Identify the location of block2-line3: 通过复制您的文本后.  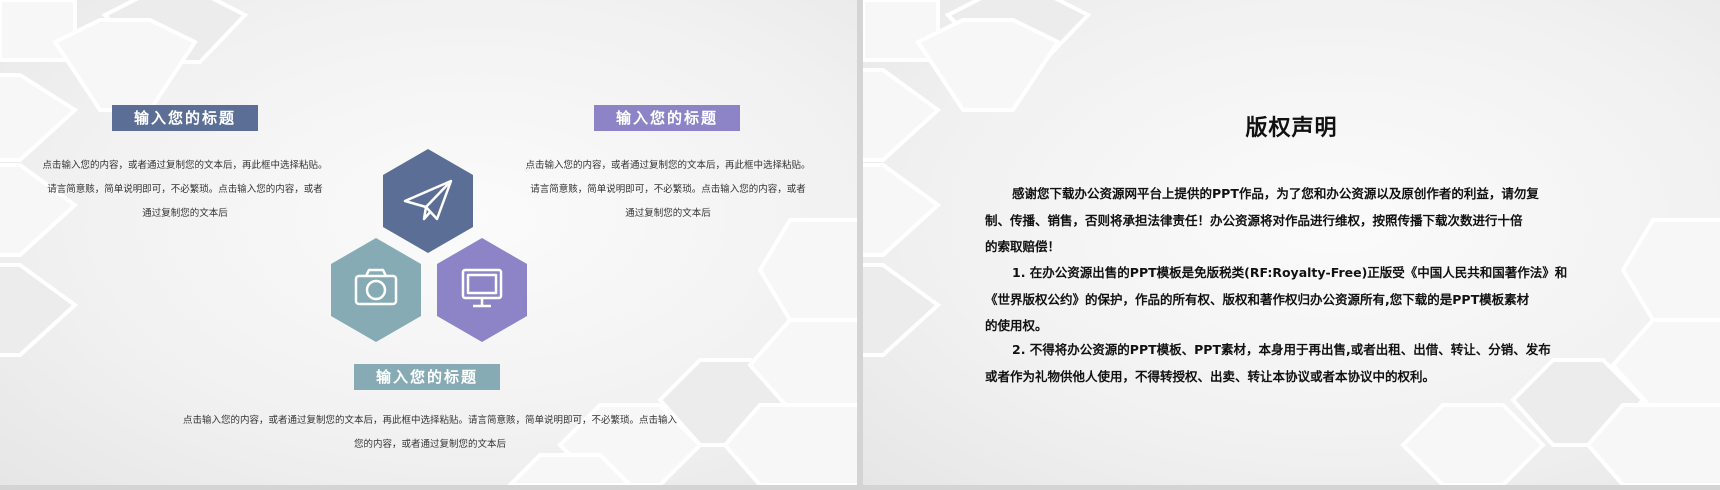
(668, 213).